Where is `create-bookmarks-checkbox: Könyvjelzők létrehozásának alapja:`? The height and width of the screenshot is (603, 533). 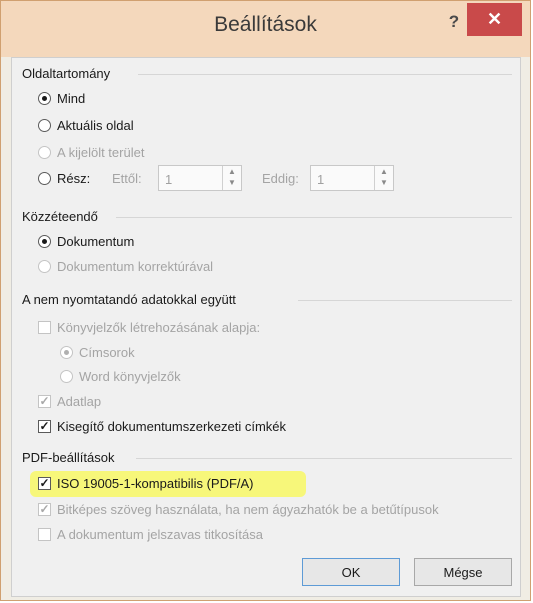 create-bookmarks-checkbox: Könyvjelzők létrehozásának alapja: is located at coordinates (149, 327).